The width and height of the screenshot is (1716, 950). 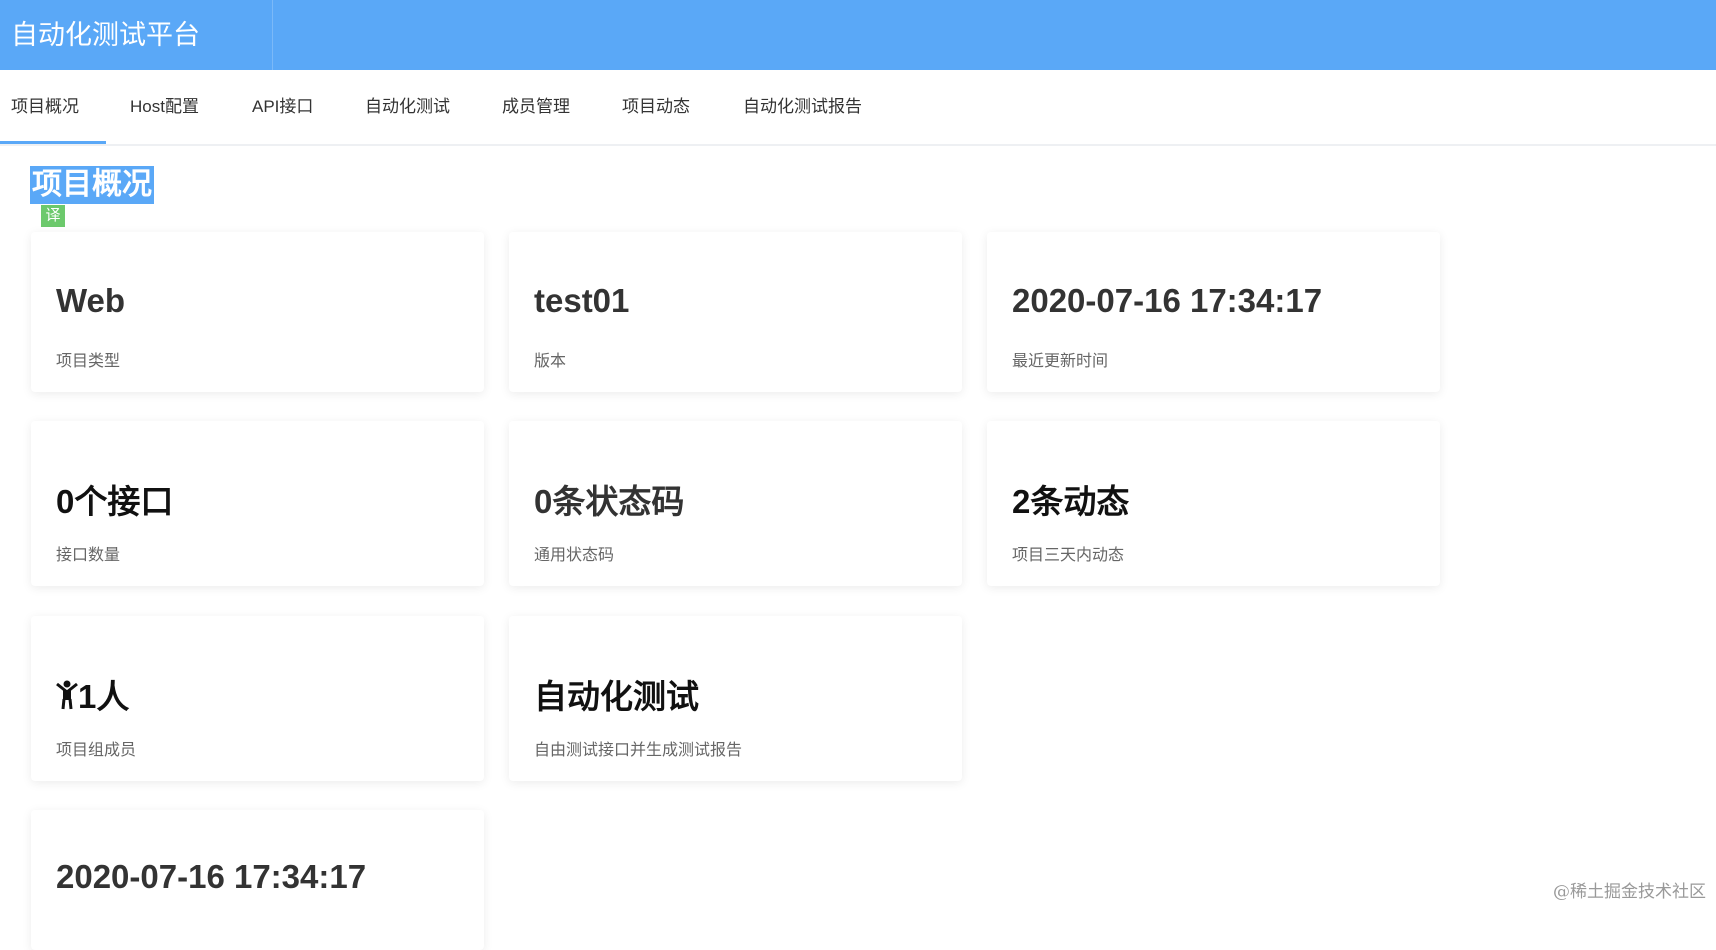 What do you see at coordinates (735, 312) in the screenshot?
I see `card-version: test01 版本` at bounding box center [735, 312].